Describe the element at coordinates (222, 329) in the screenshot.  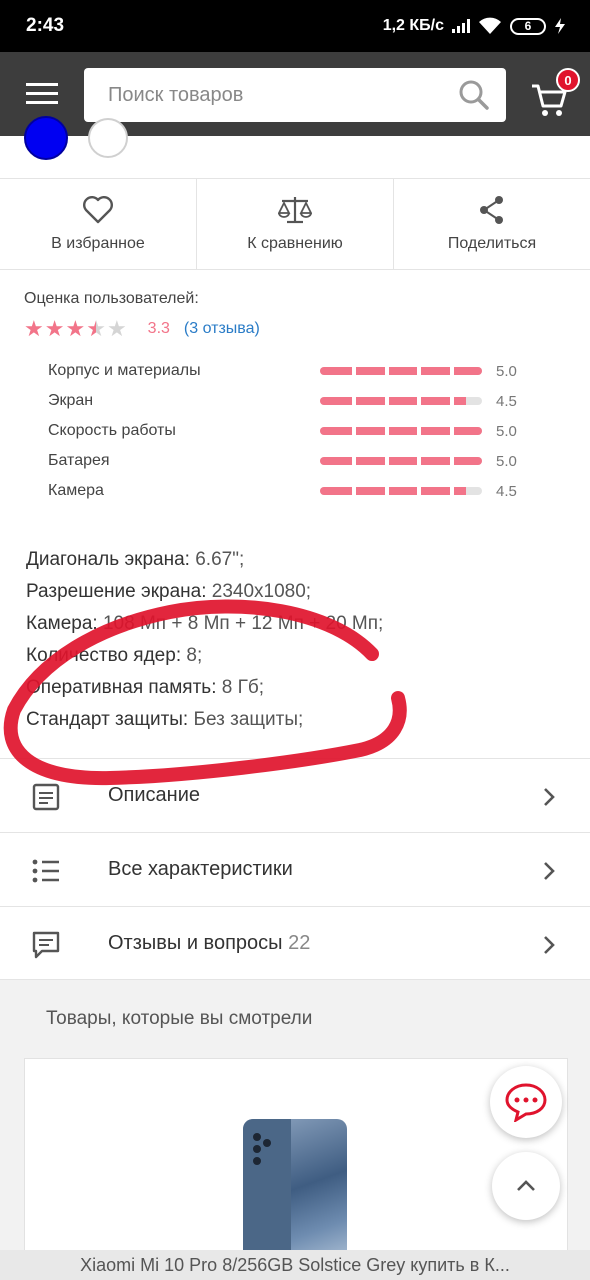
I see `reviews-link: (3 отзыва)` at that location.